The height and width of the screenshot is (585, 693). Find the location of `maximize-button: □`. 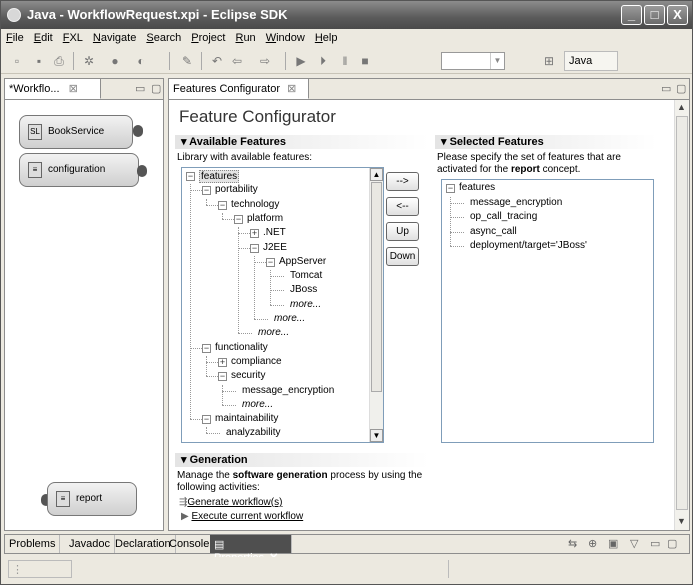

maximize-button: □ is located at coordinates (654, 15).